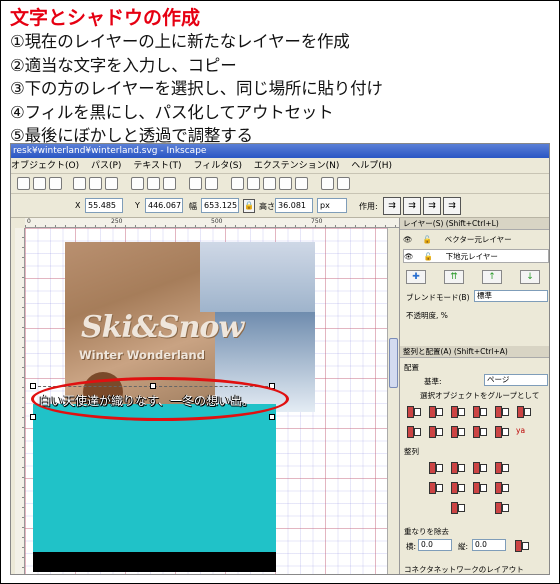 This screenshot has width=560, height=584. Describe the element at coordinates (479, 431) in the screenshot. I see `align-bottom-icon` at that location.